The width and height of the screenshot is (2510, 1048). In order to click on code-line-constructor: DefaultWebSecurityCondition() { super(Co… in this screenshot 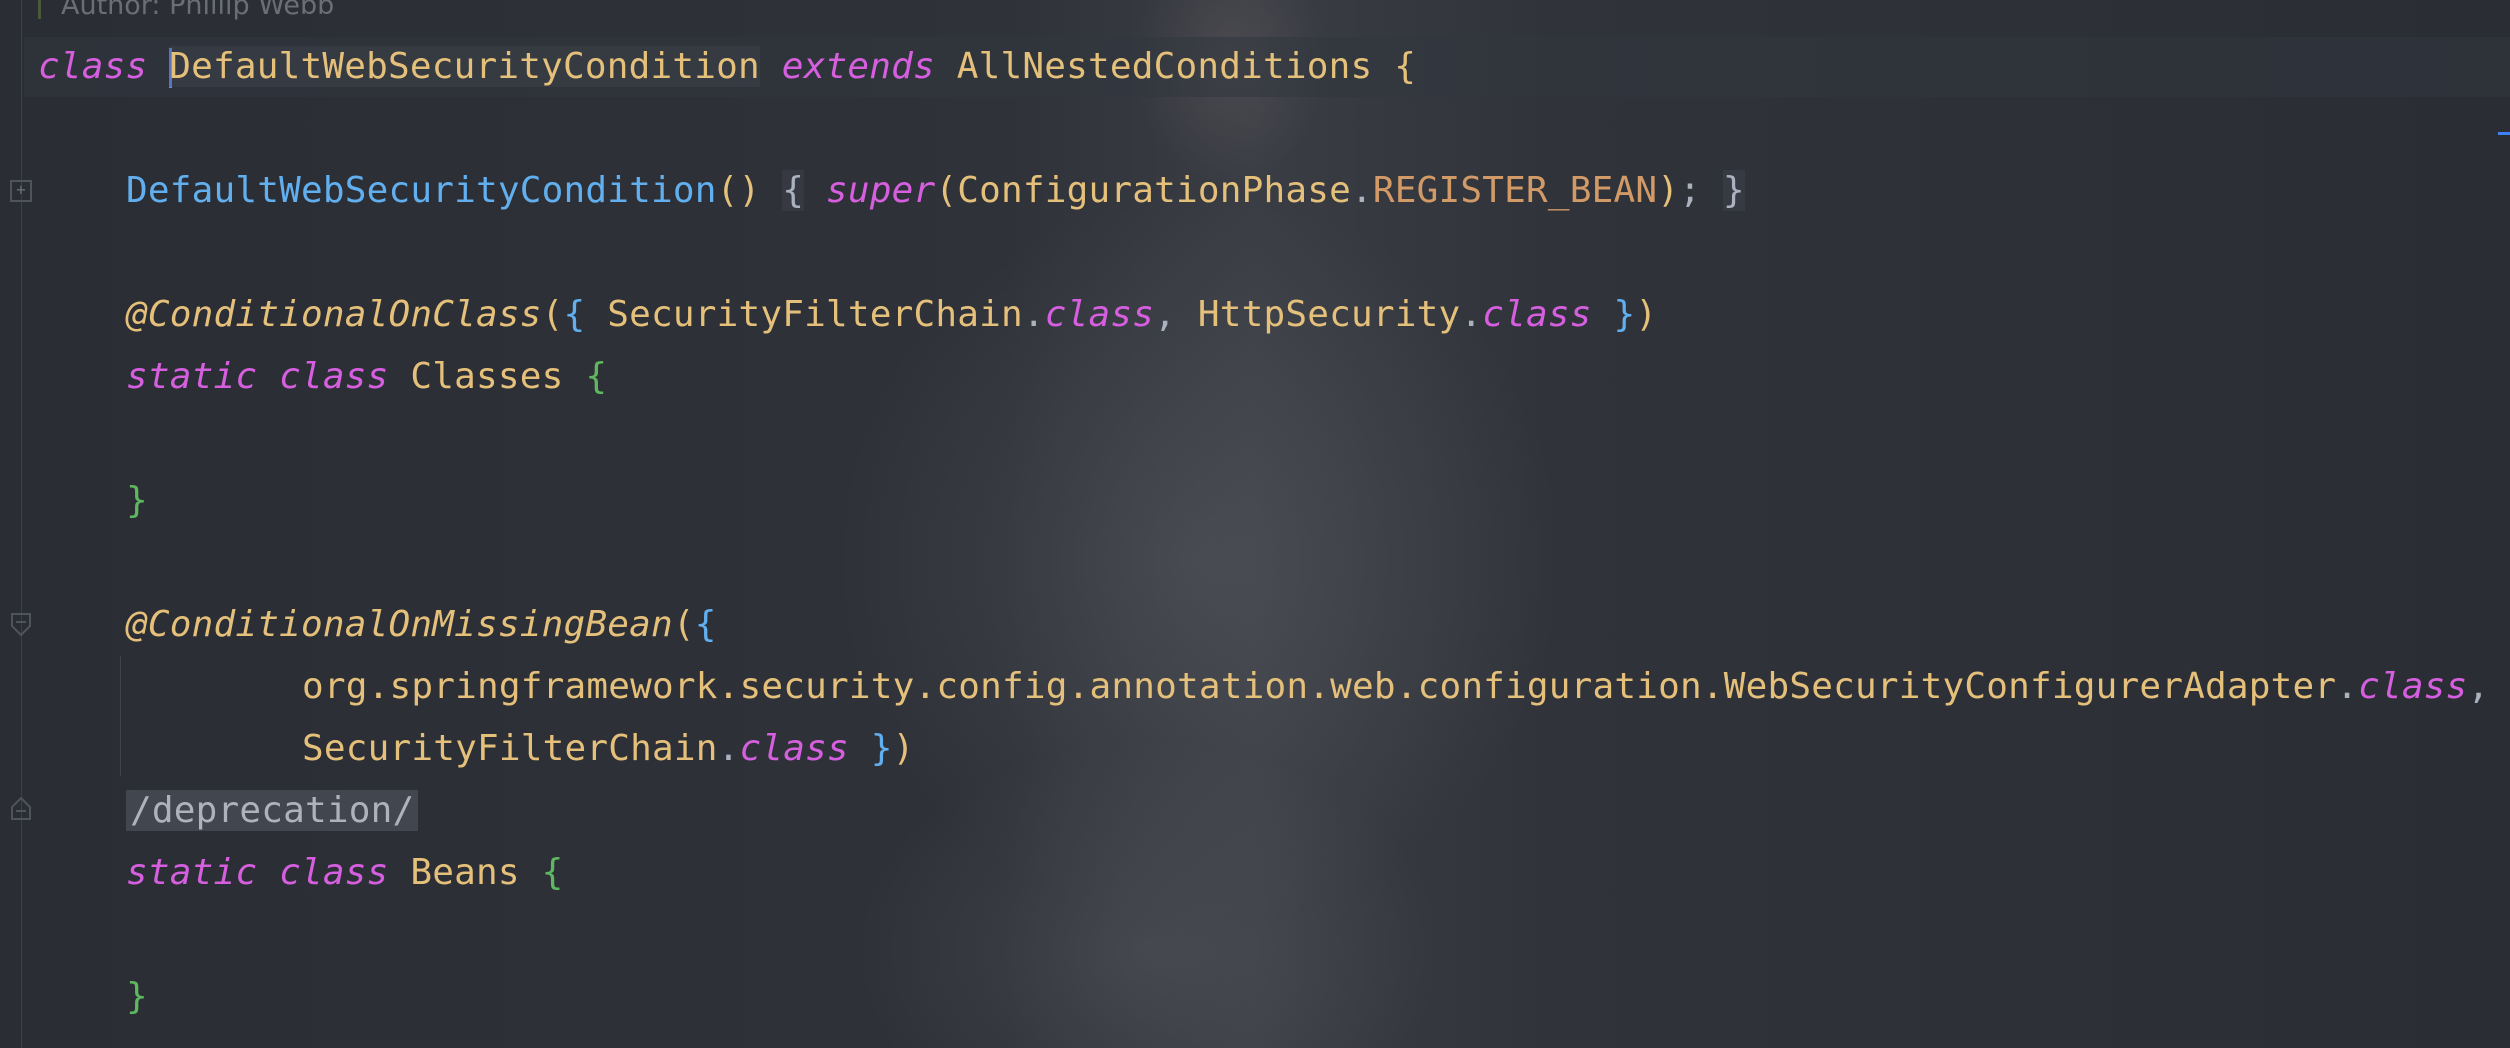, I will do `click(935, 191)`.